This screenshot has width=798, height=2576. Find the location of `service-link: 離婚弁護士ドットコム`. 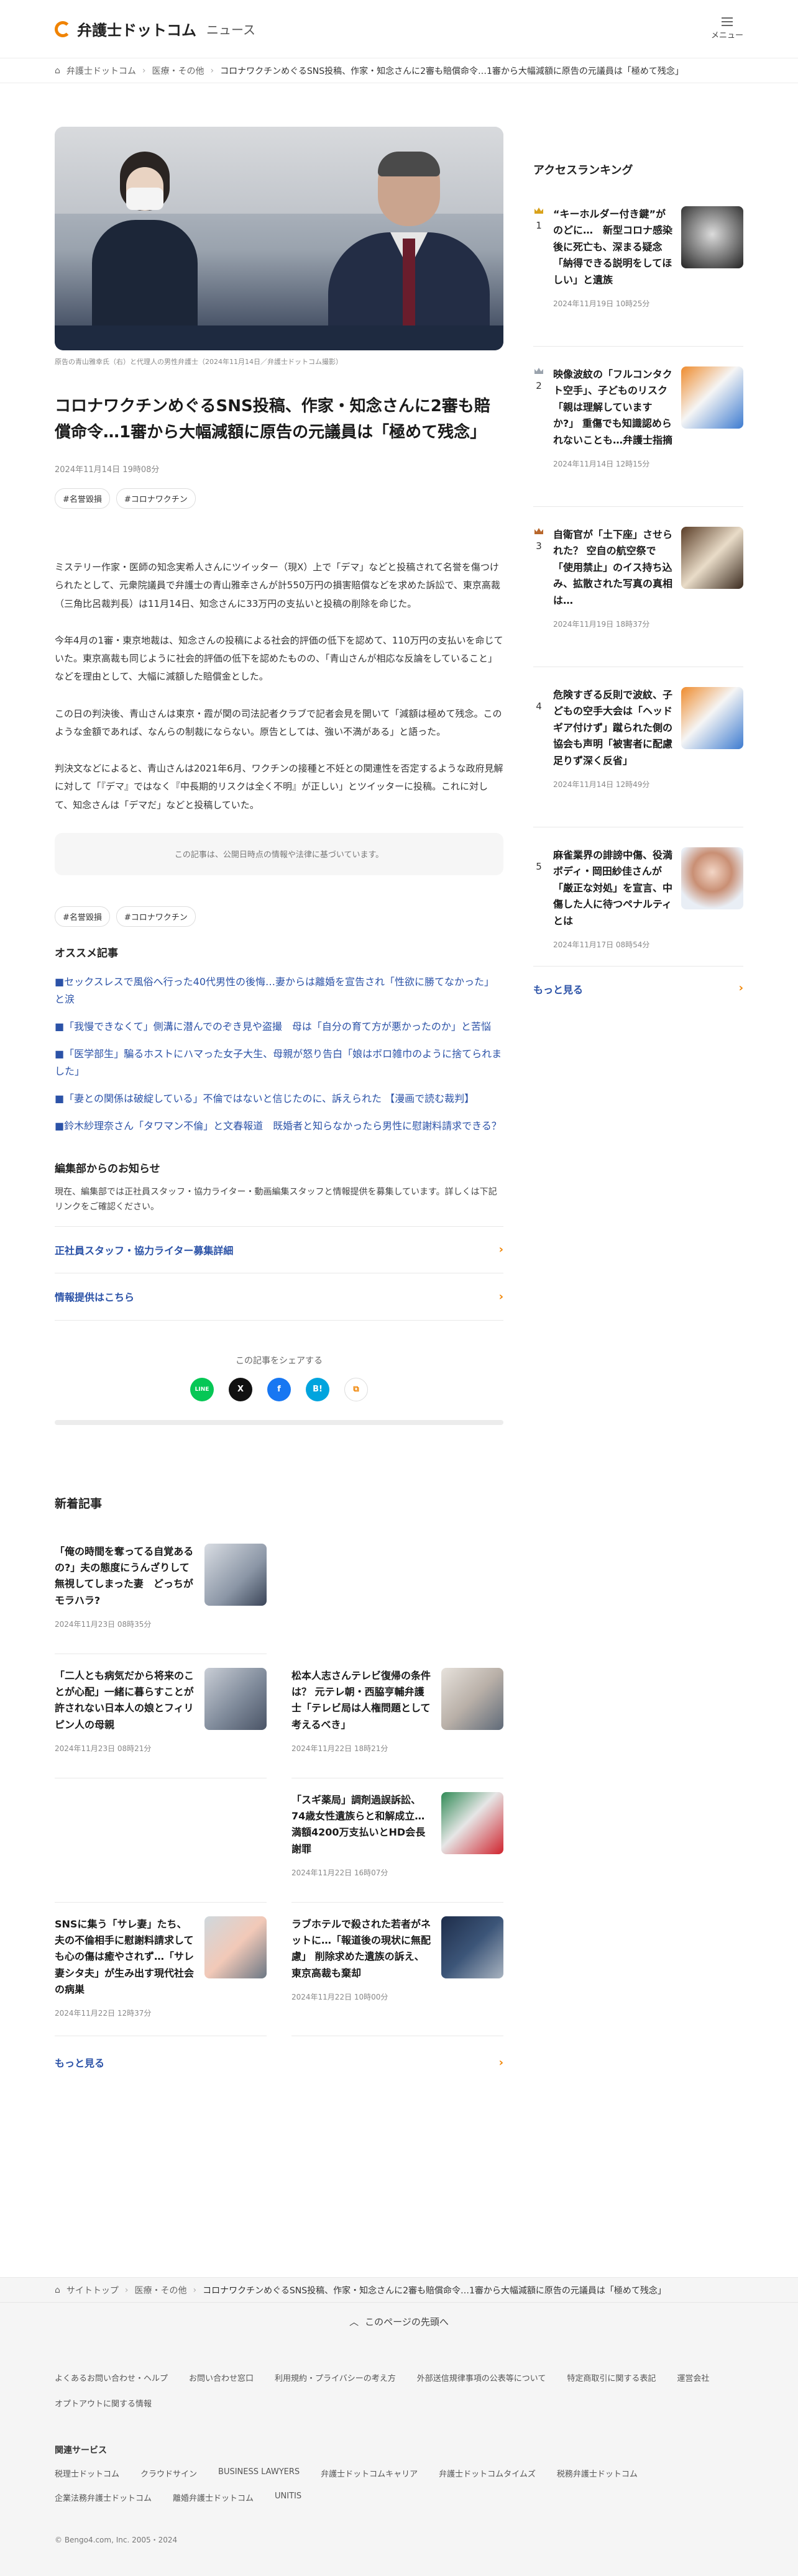

service-link: 離婚弁護士ドットコム is located at coordinates (213, 2497).